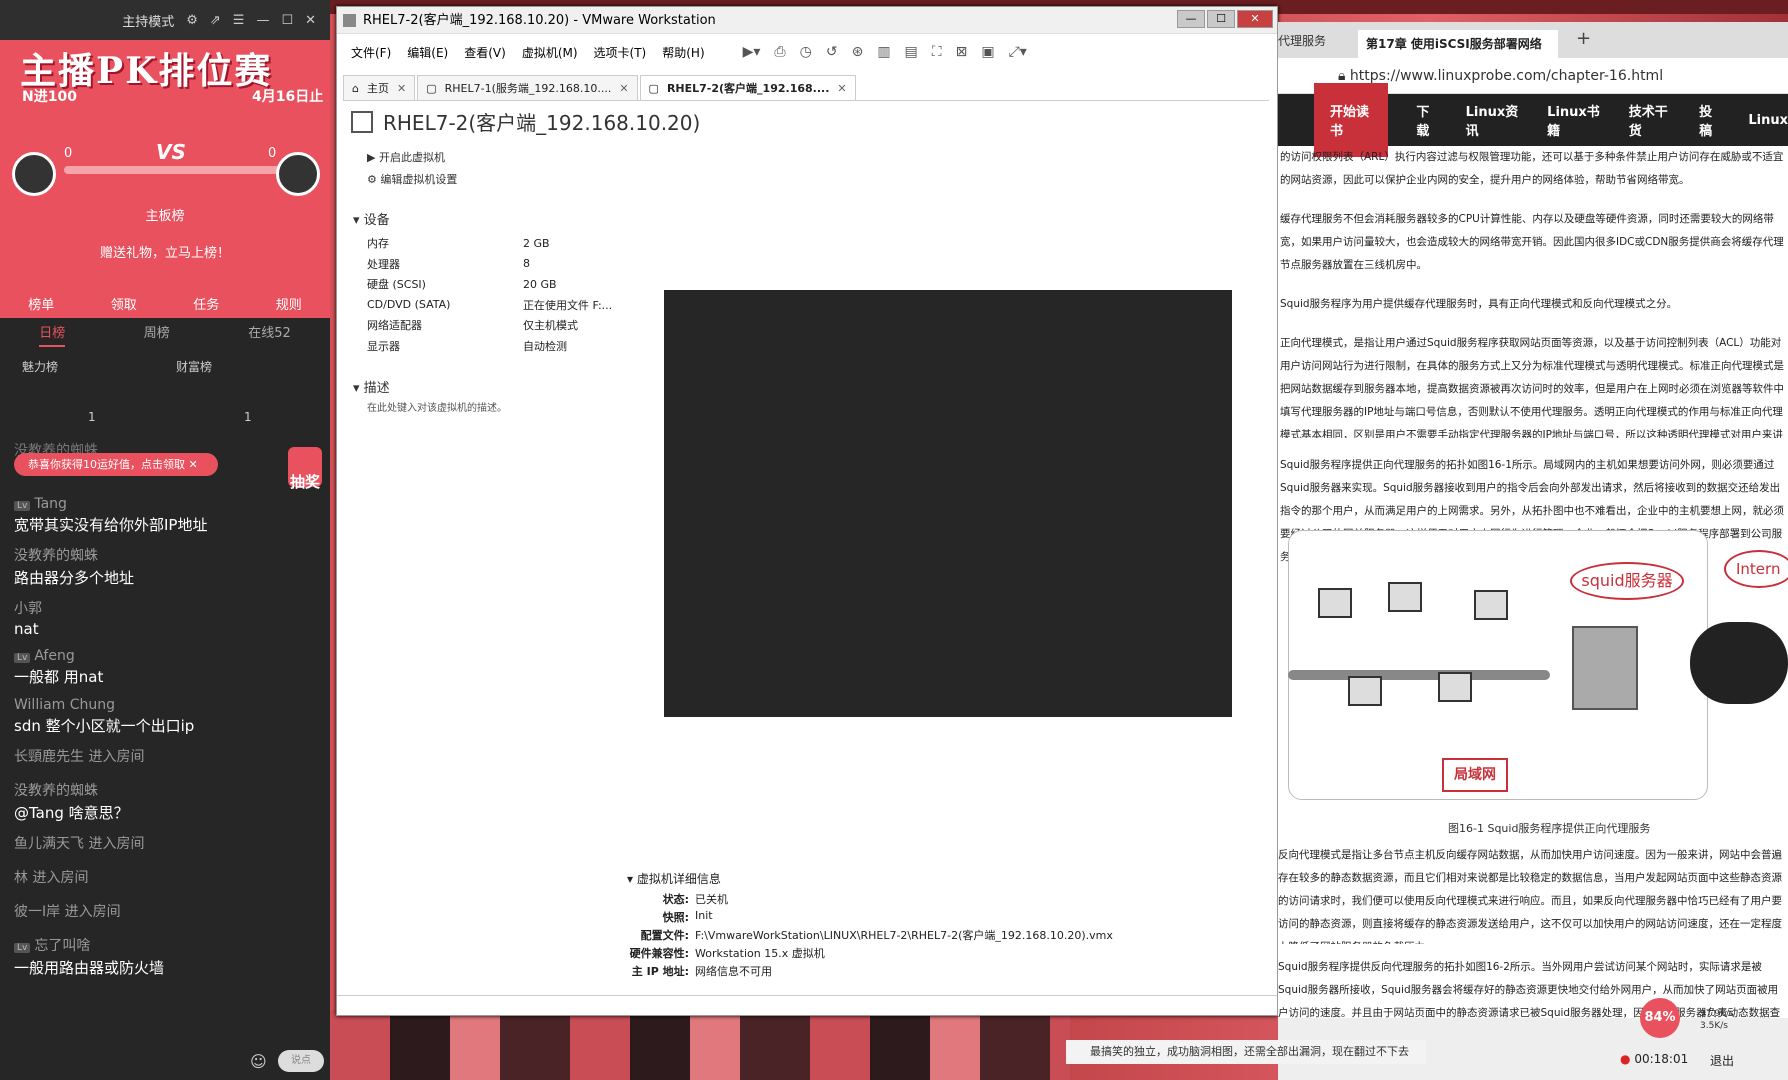  Describe the element at coordinates (1419, 675) in the screenshot. I see `lan-bus-line` at that location.